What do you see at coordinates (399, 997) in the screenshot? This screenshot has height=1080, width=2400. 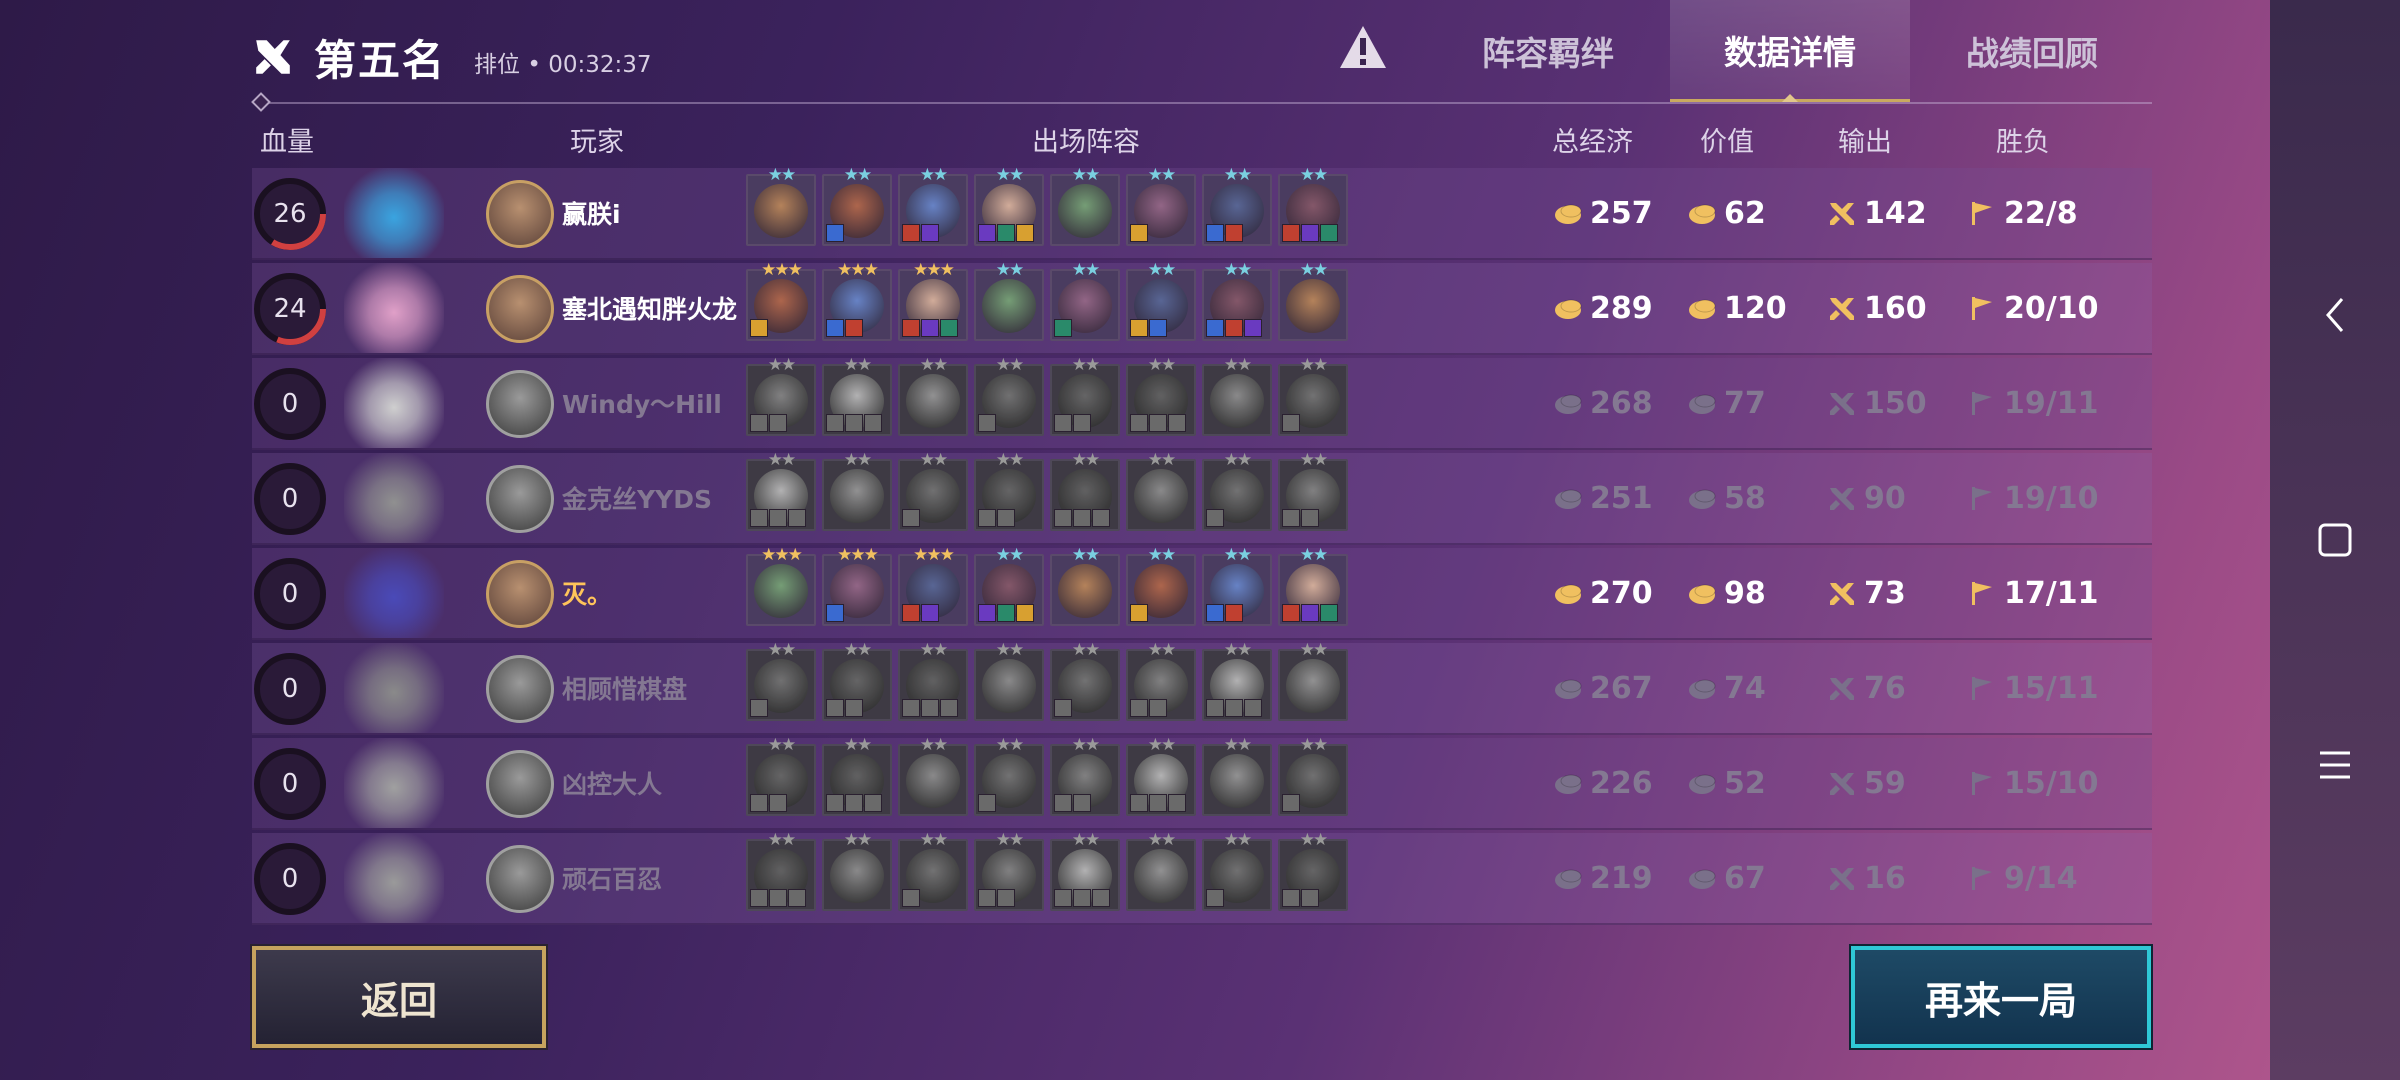 I see `back-button: 返回` at bounding box center [399, 997].